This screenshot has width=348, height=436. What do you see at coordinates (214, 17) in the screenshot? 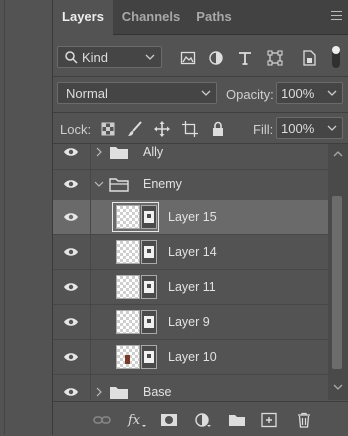
I see `tab-paths: Paths` at bounding box center [214, 17].